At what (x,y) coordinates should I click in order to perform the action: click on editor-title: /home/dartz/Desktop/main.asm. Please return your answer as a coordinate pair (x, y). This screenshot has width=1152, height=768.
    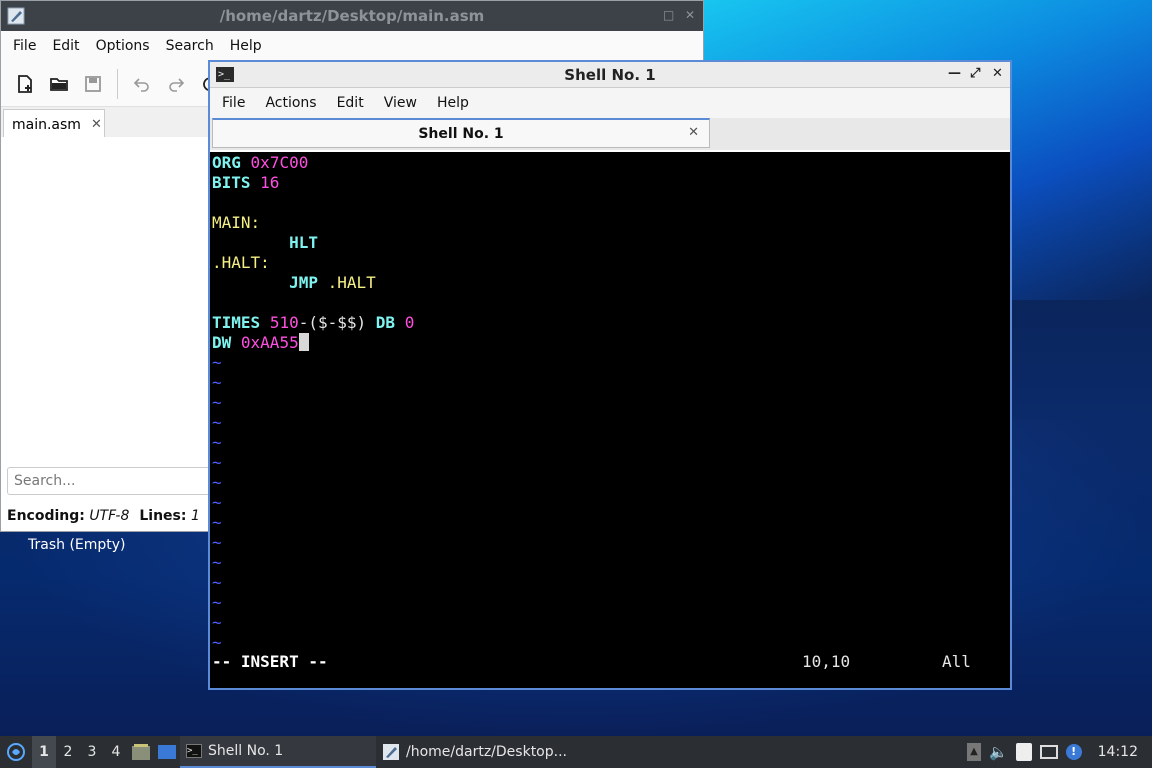
    Looking at the image, I should click on (352, 16).